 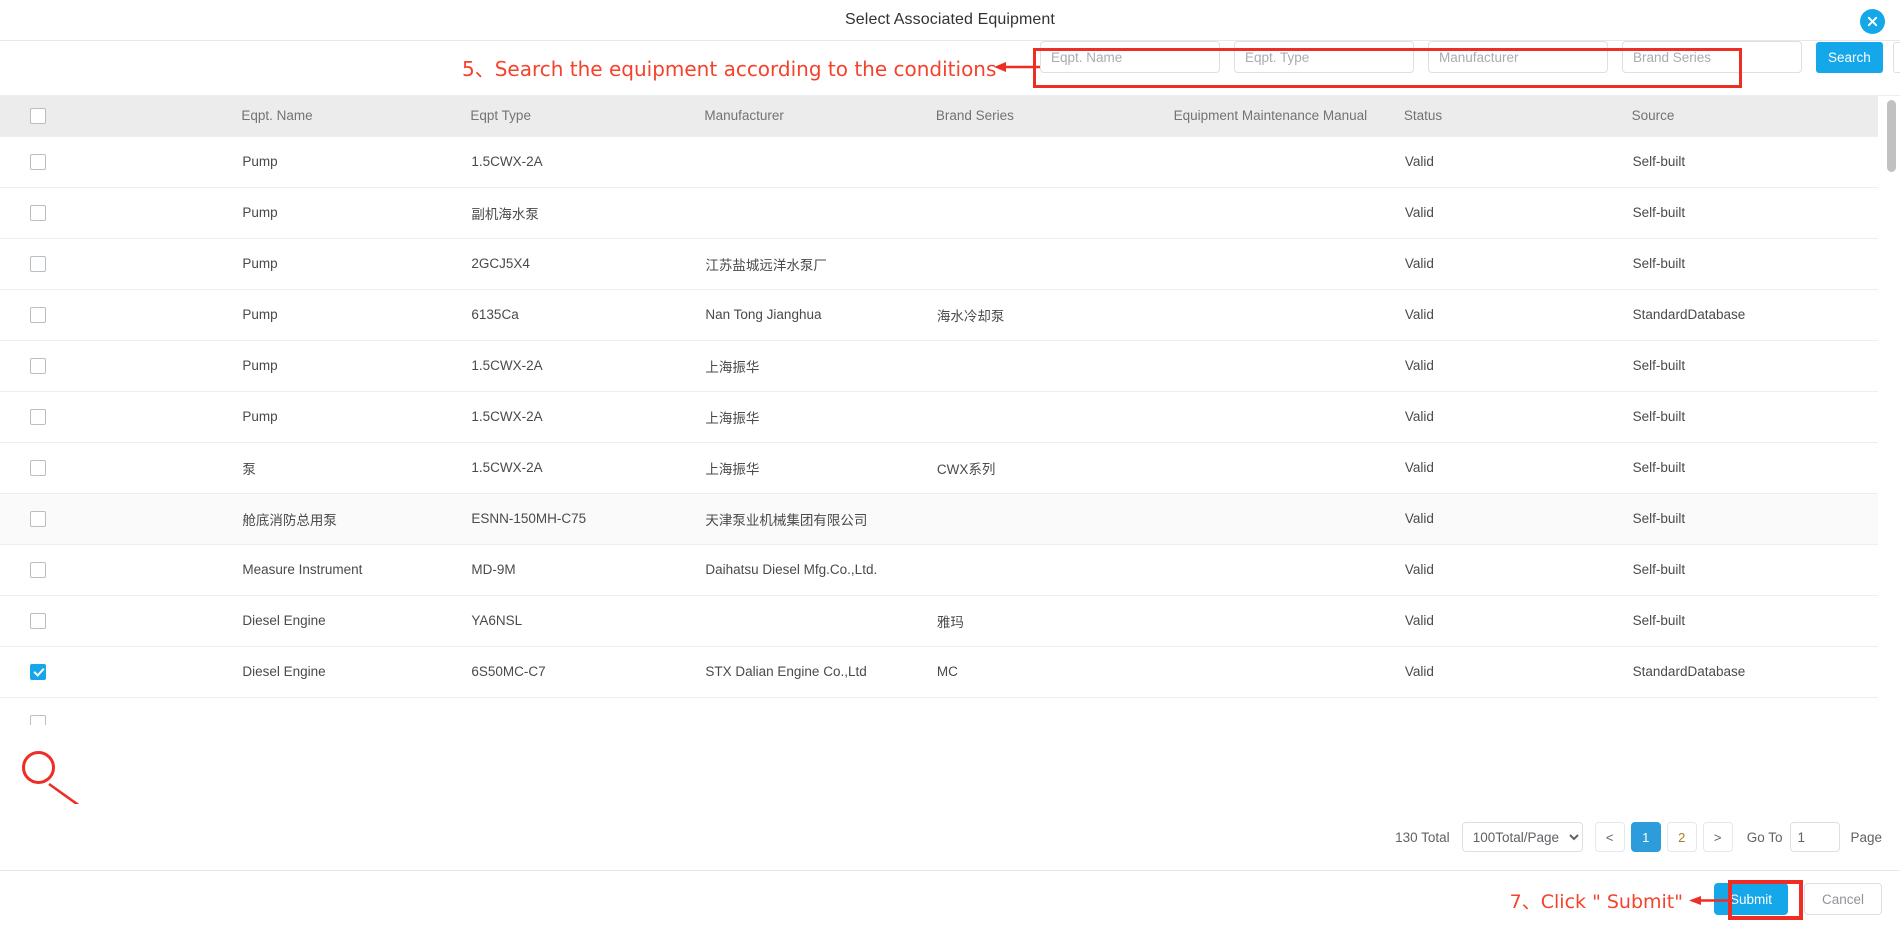 What do you see at coordinates (356, 621) in the screenshot?
I see `cell-eqpt-name: Diesel Engine` at bounding box center [356, 621].